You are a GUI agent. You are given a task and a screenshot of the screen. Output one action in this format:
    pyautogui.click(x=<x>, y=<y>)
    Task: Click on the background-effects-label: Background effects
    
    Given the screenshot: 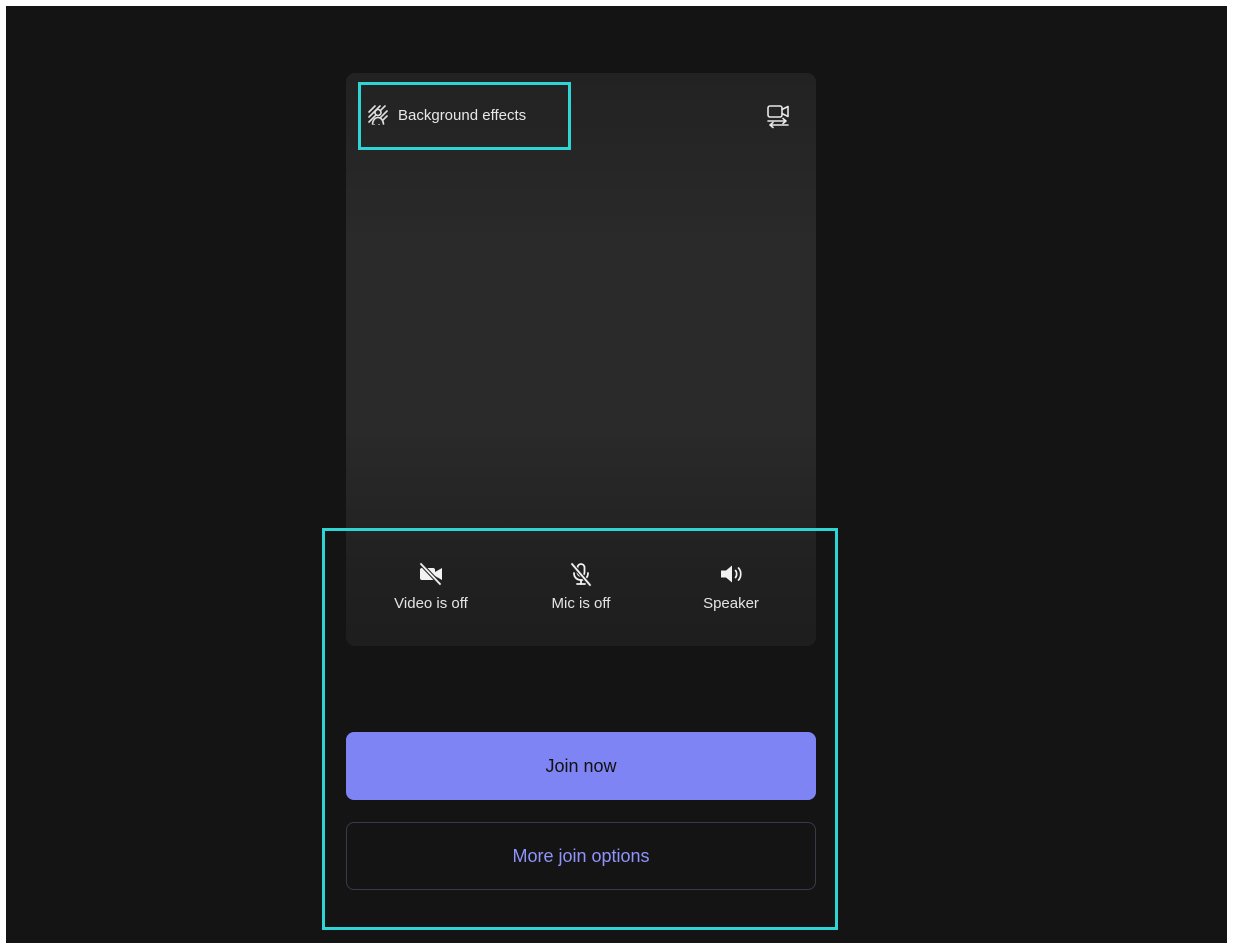 What is the action you would take?
    pyautogui.click(x=462, y=115)
    